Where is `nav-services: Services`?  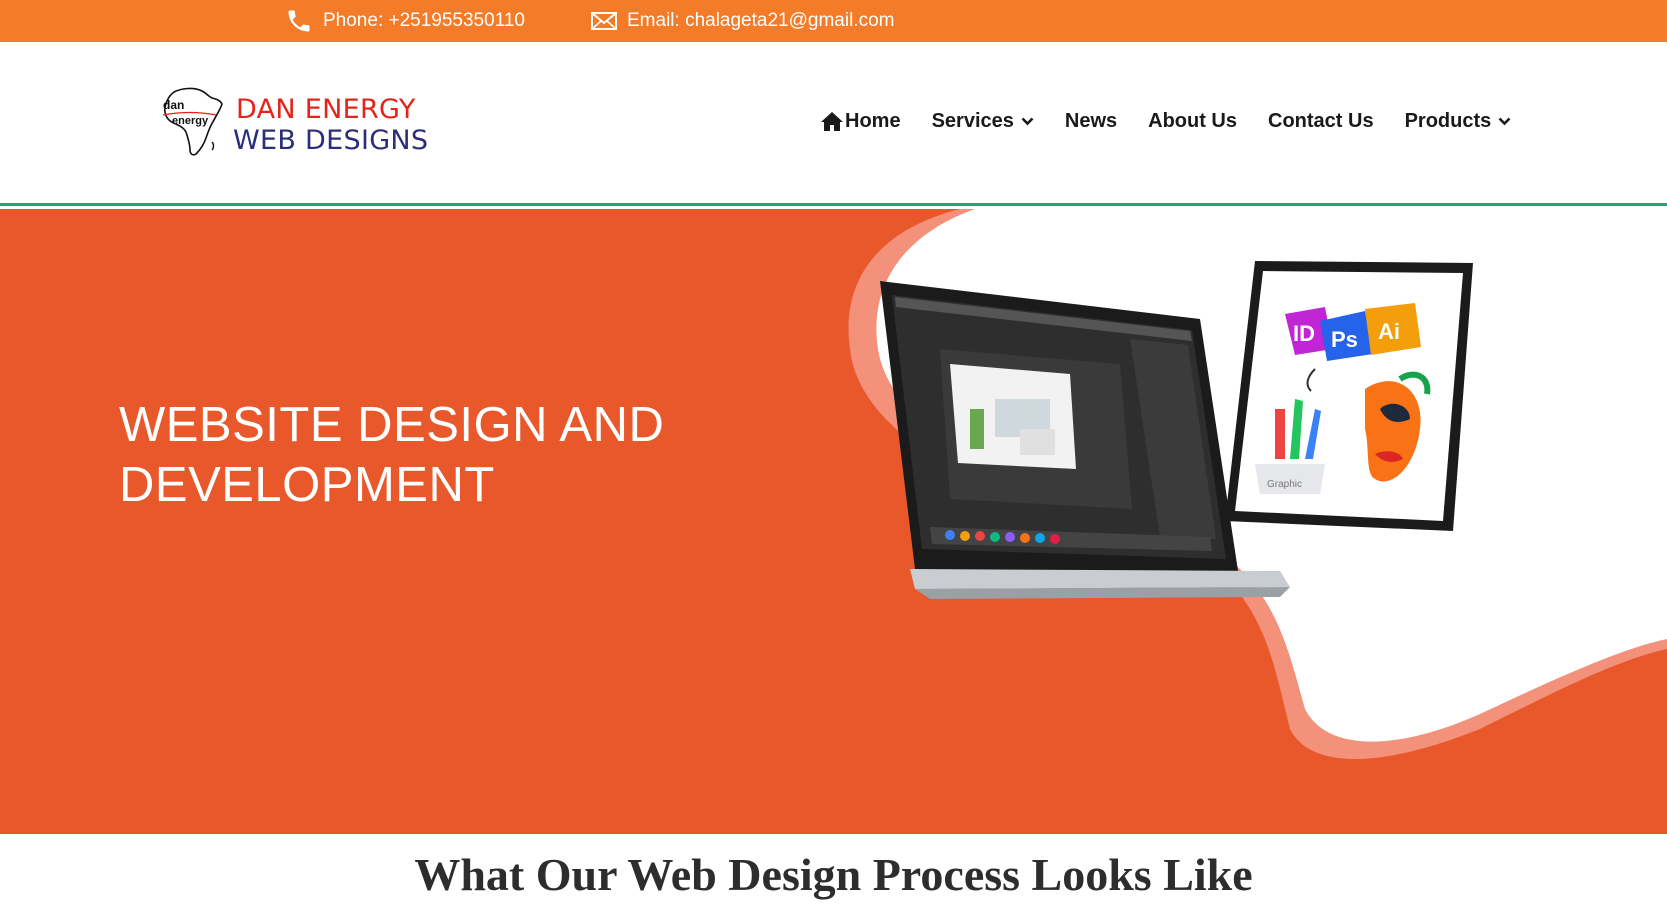
nav-services: Services is located at coordinates (983, 121).